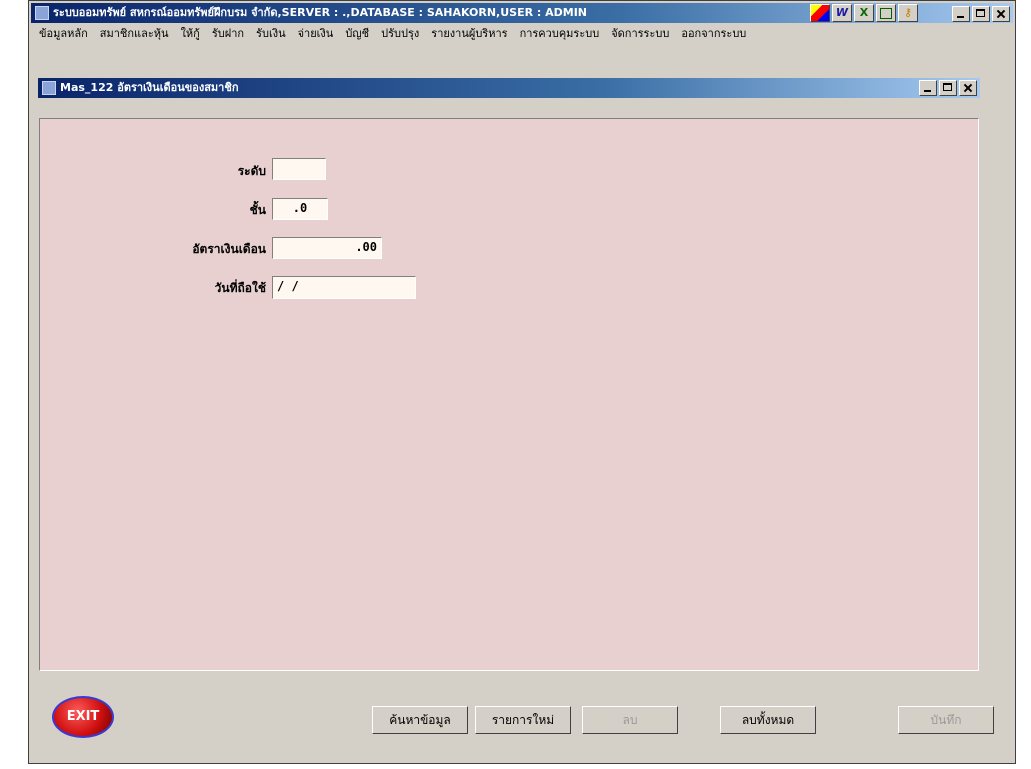  Describe the element at coordinates (316, 34) in the screenshot. I see `menu-item-pay: จ่ายเงิน` at that location.